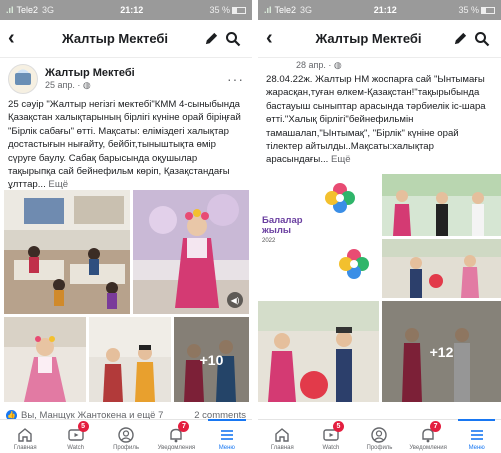 The width and height of the screenshot is (501, 453). What do you see at coordinates (318, 351) in the screenshot?
I see `photo-girl-balloon` at bounding box center [318, 351].